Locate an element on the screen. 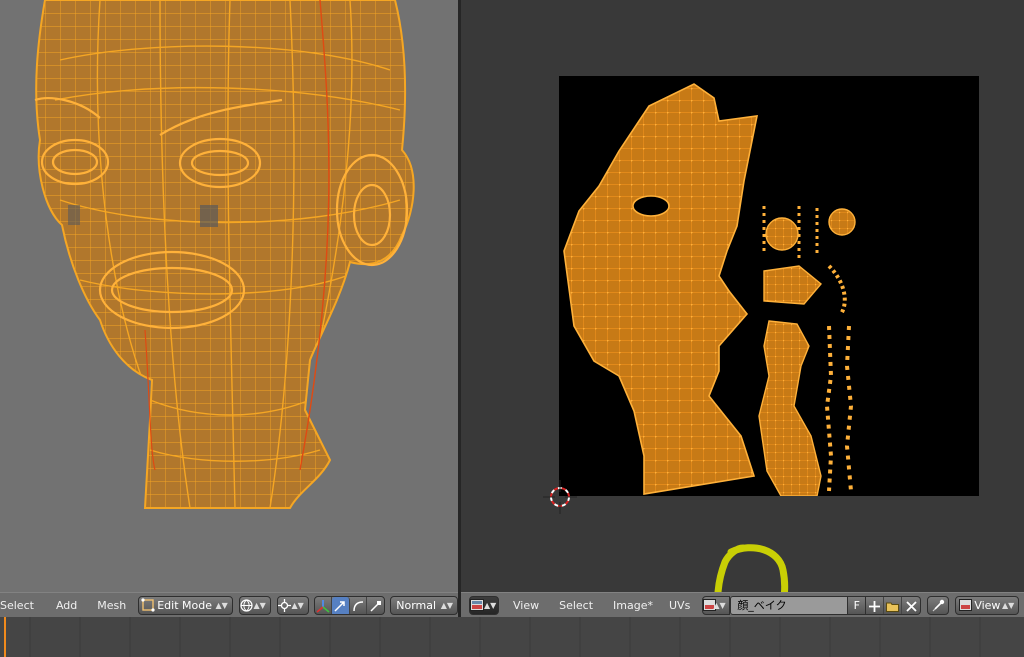 The width and height of the screenshot is (1024, 657). 2d-cursor-icon is located at coordinates (560, 497).